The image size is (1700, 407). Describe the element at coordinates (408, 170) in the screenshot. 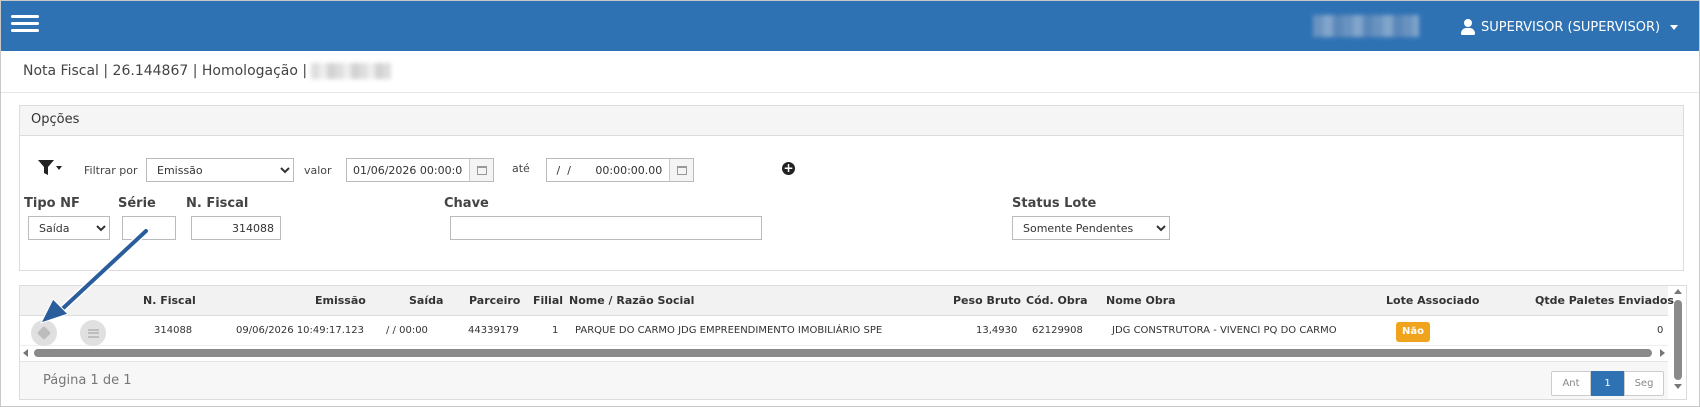

I see `date-from-input` at that location.